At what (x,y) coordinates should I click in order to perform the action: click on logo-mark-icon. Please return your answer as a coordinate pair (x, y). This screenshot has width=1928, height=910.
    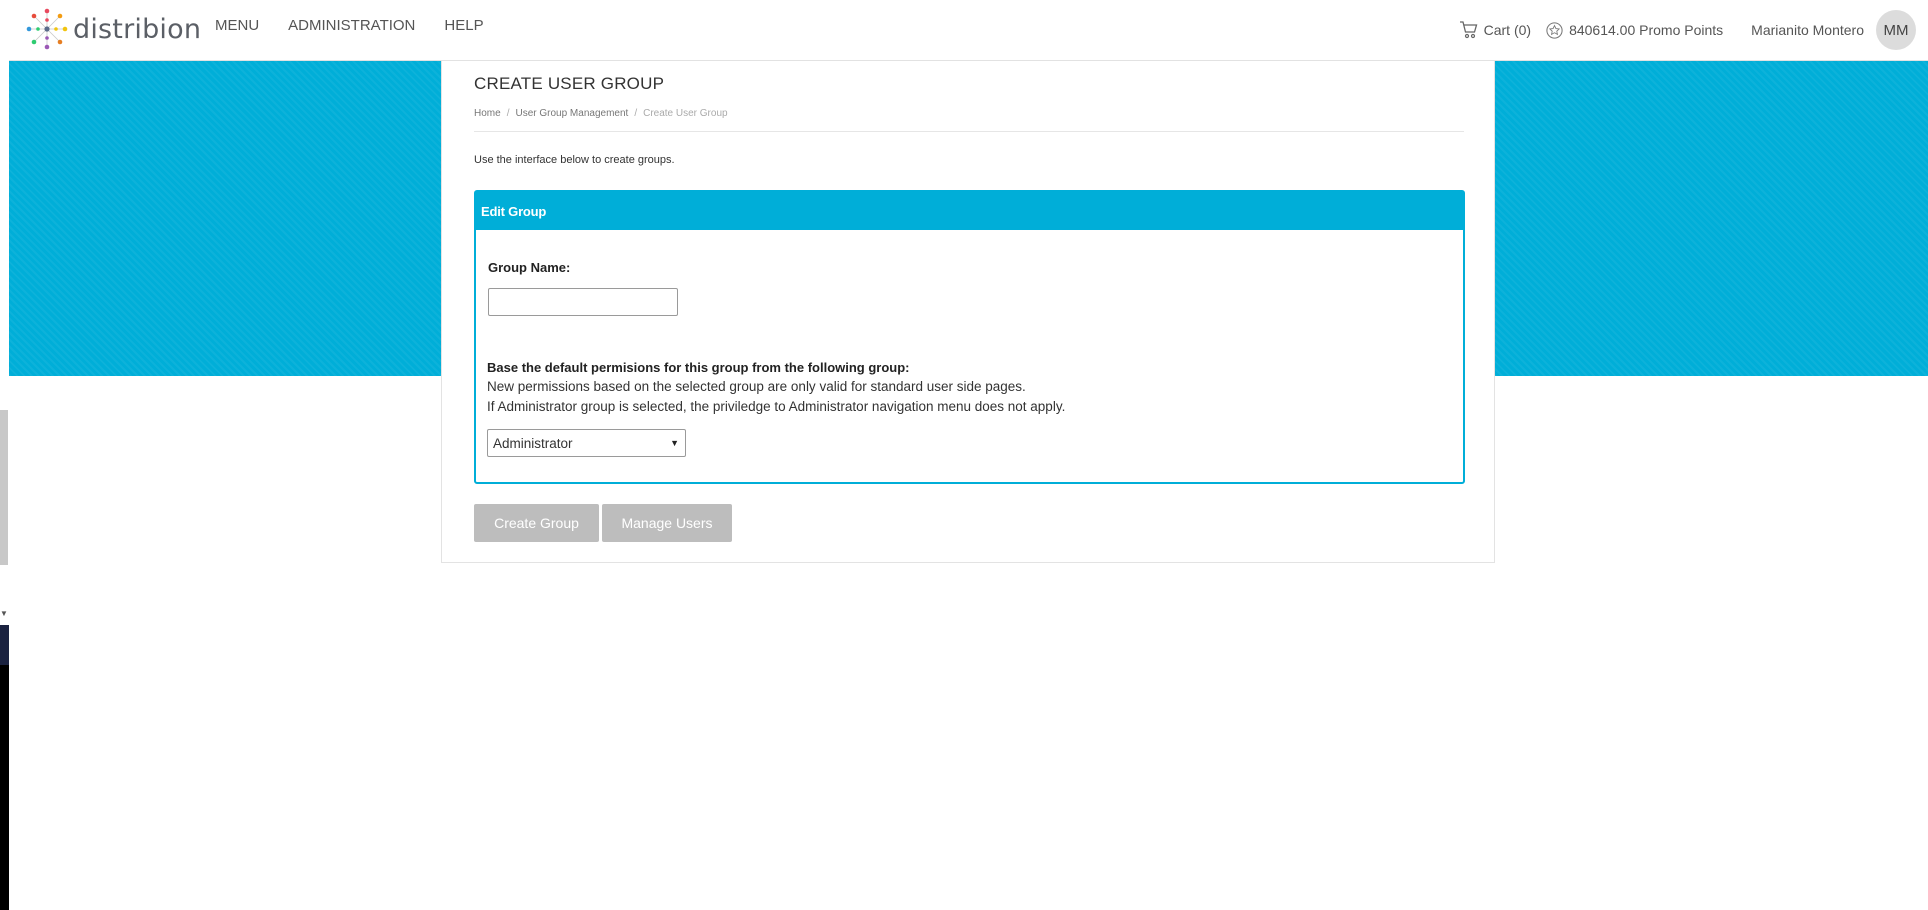
    Looking at the image, I should click on (47, 29).